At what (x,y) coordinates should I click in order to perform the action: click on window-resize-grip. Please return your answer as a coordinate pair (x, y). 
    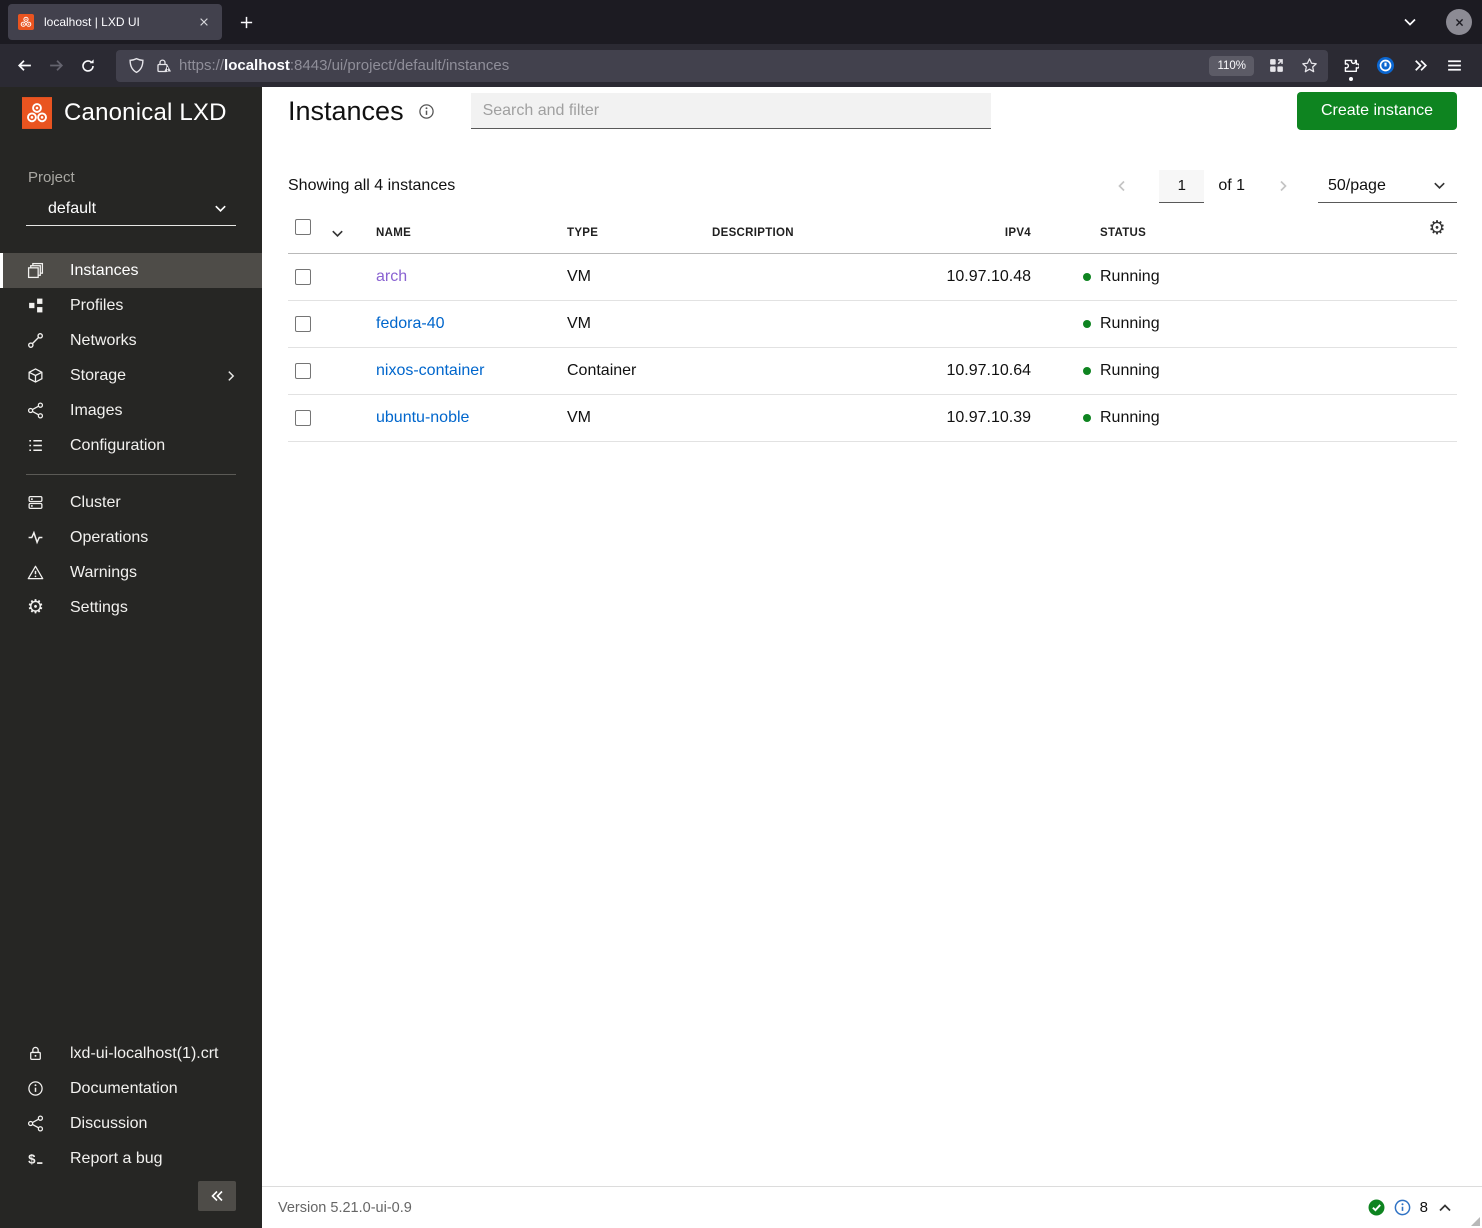
    Looking at the image, I should click on (1475, 1221).